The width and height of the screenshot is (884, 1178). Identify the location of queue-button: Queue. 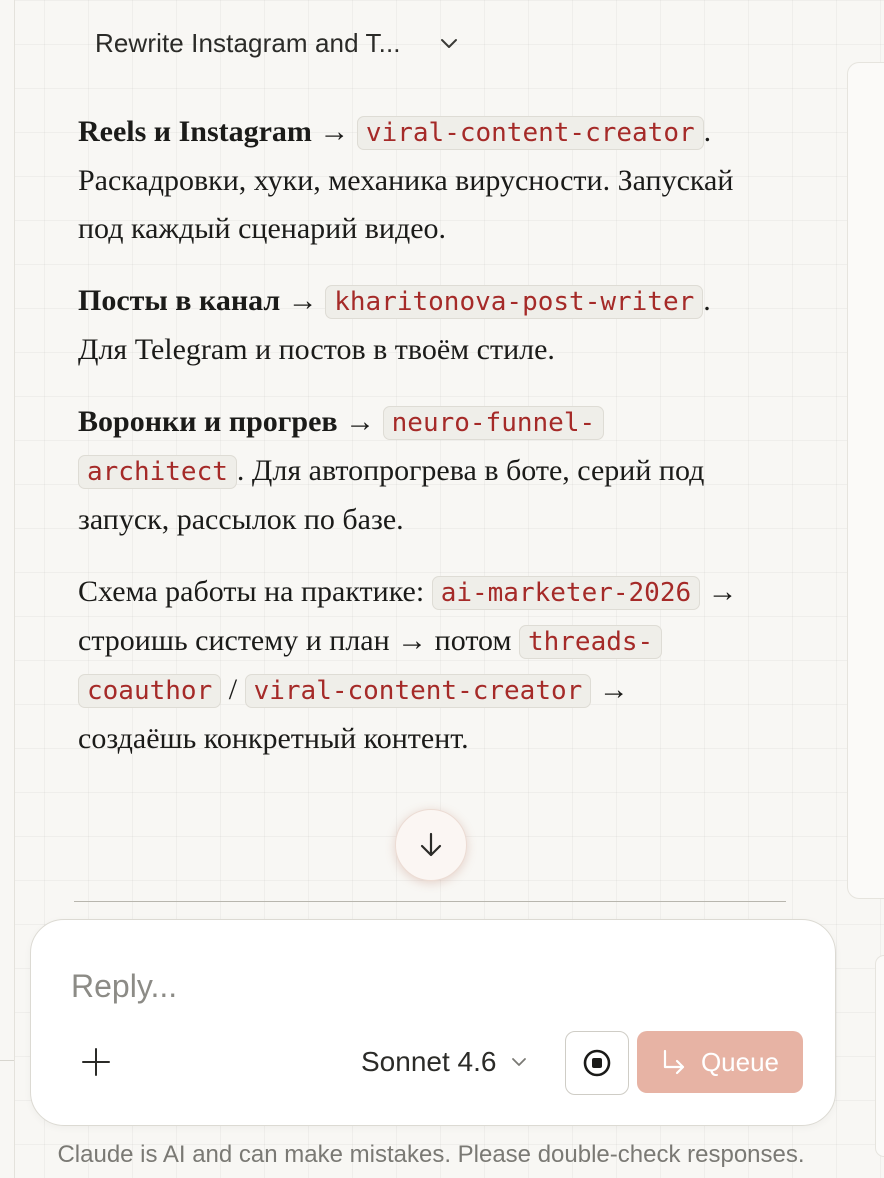
(720, 1062).